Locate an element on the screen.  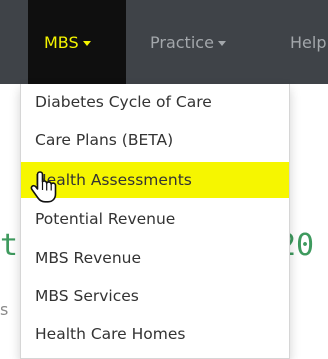
menu-item-label: Diabetes Cycle of Care is located at coordinates (123, 102).